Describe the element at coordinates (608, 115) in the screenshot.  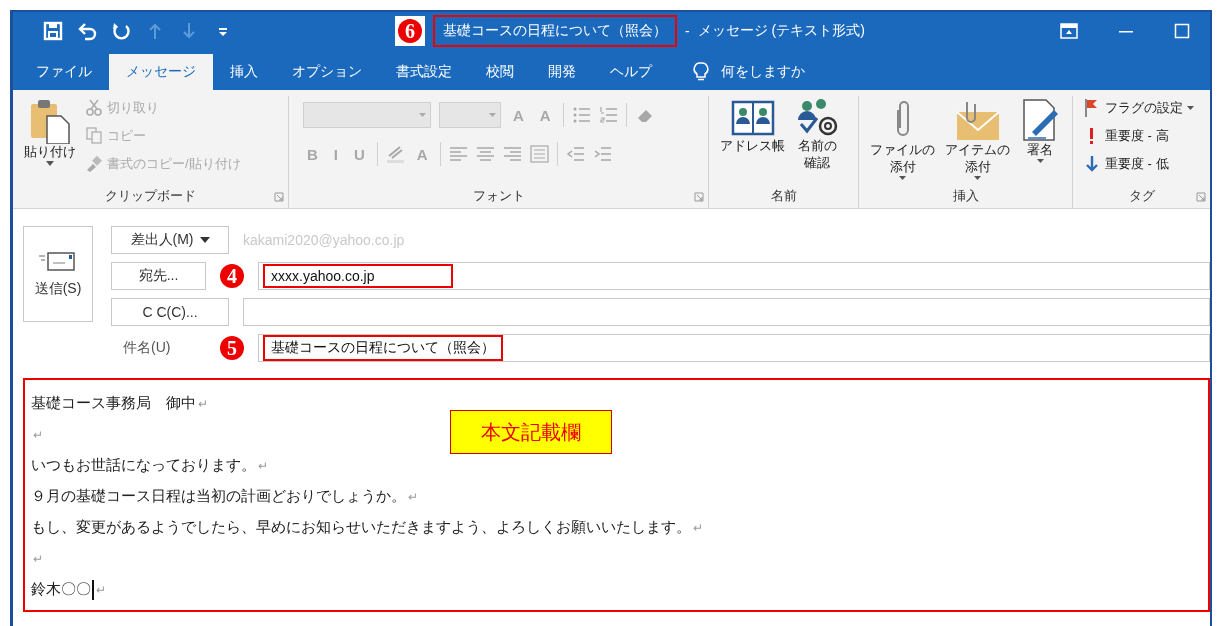
I see `numbered-list-icon` at that location.